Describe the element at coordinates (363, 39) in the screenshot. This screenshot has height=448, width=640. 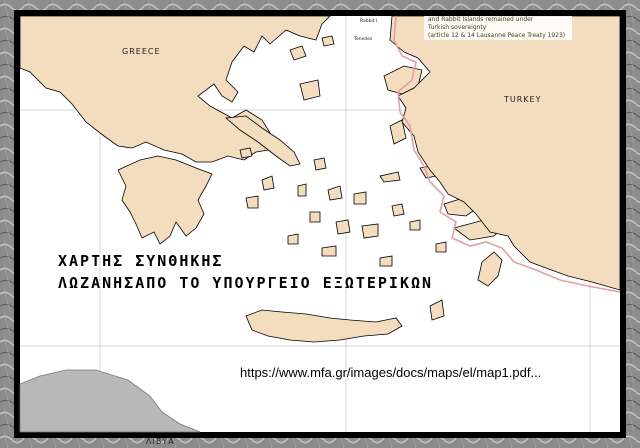
I see `tenedos-label: Tenedos` at that location.